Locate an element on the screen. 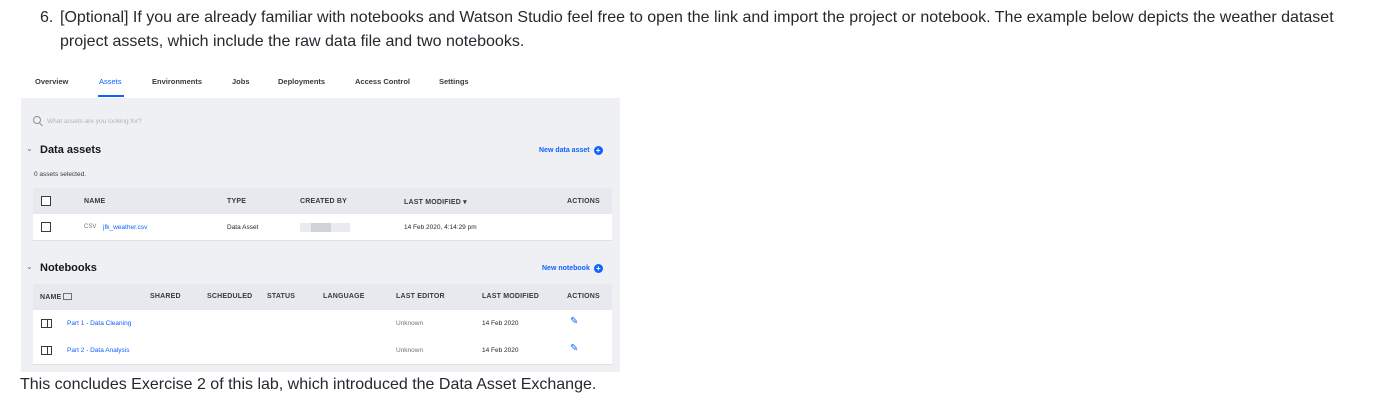 Image resolution: width=1380 pixels, height=409 pixels. col-scheduled: SCHEDULED is located at coordinates (229, 296).